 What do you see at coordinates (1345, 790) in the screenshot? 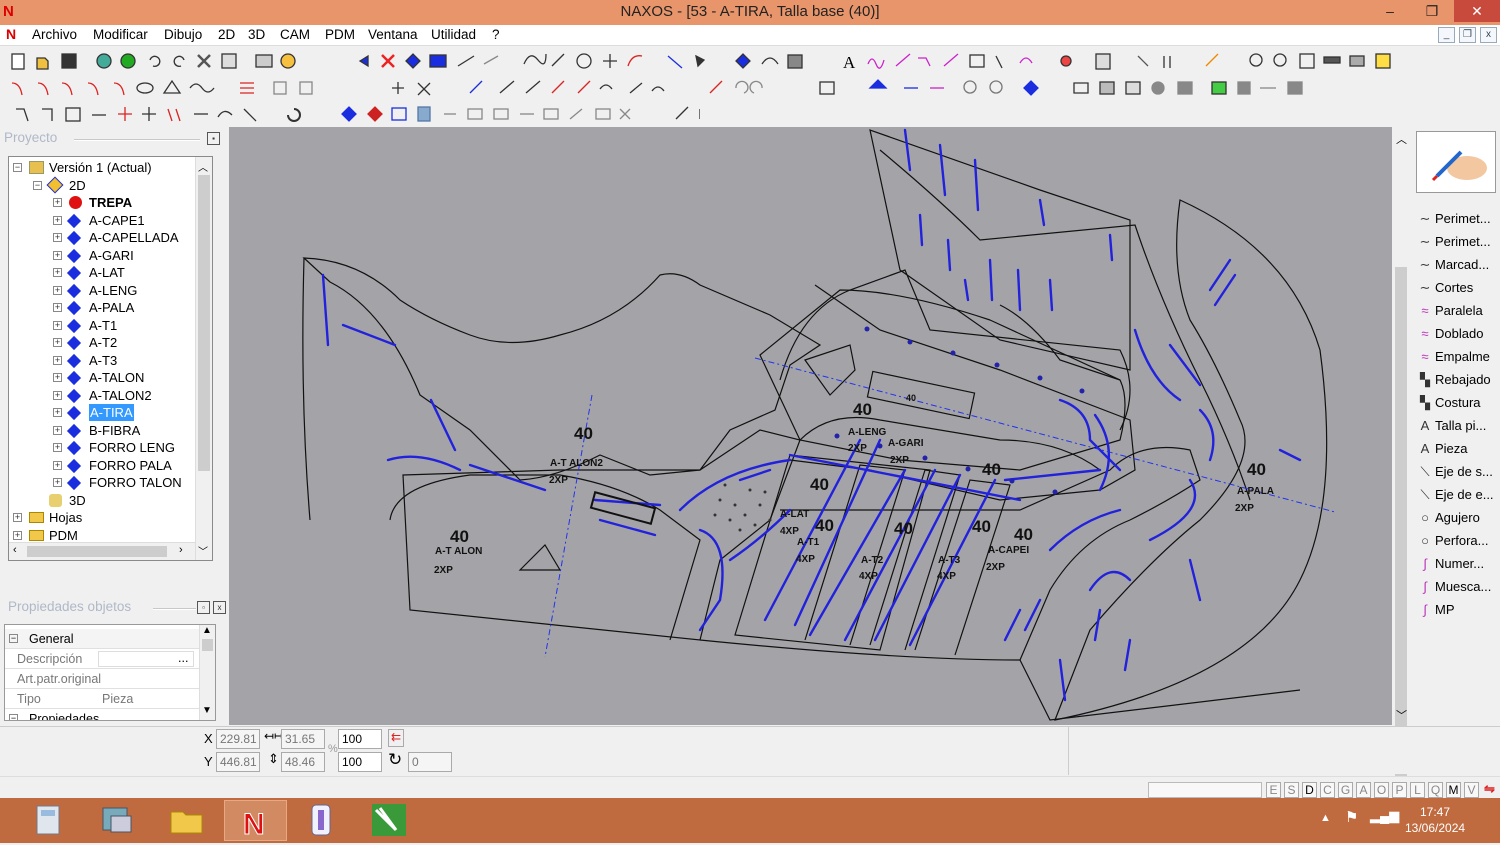
I see `mode-toggle-g: G` at bounding box center [1345, 790].